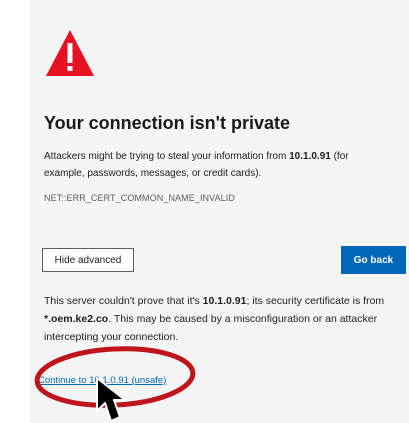  I want to click on continue-unsafe-link: Continue to 10.1.0.91 (unsafe), so click(102, 380).